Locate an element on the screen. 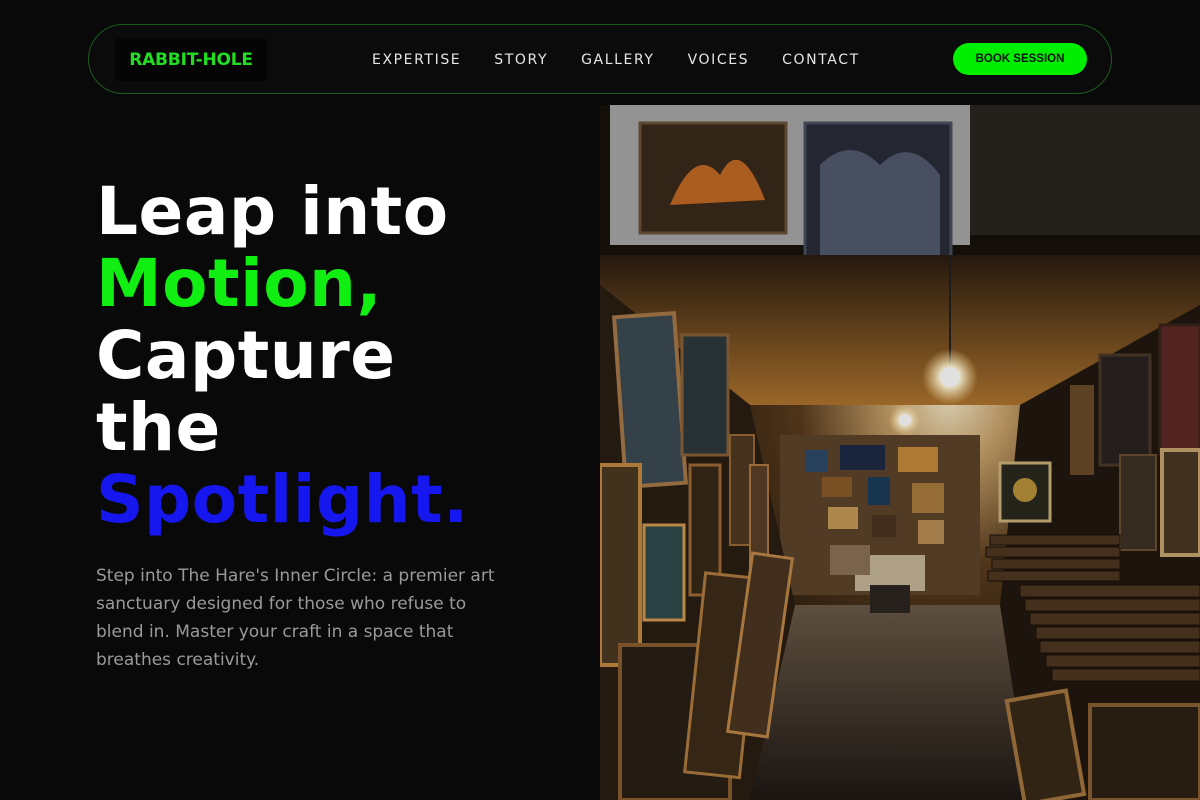 This screenshot has height=800, width=1200. logo: RABBIT-HOLE is located at coordinates (191, 59).